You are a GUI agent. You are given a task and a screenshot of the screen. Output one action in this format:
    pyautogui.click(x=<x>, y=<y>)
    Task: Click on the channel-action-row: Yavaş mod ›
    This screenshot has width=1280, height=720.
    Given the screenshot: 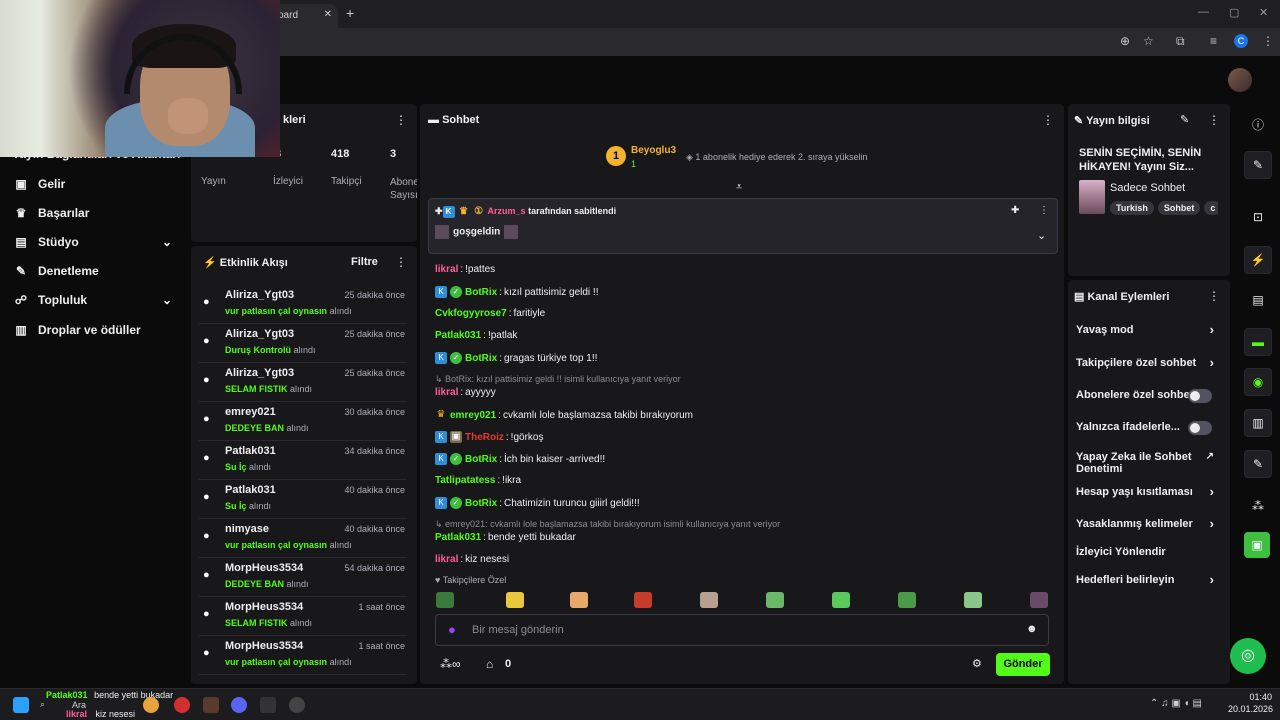 What is the action you would take?
    pyautogui.click(x=1149, y=335)
    